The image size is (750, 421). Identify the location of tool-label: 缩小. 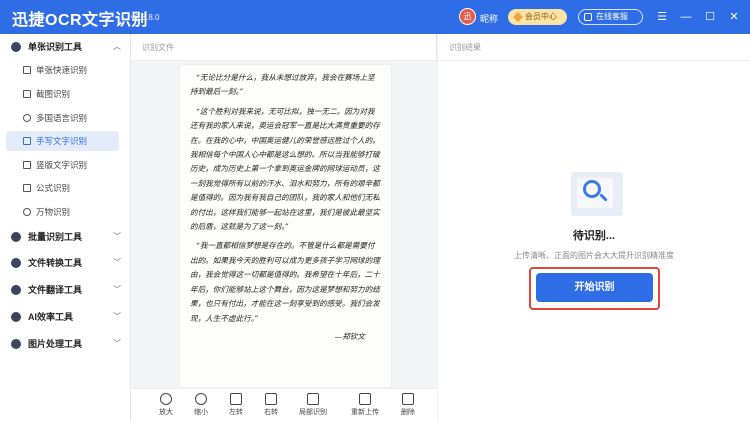
(201, 412).